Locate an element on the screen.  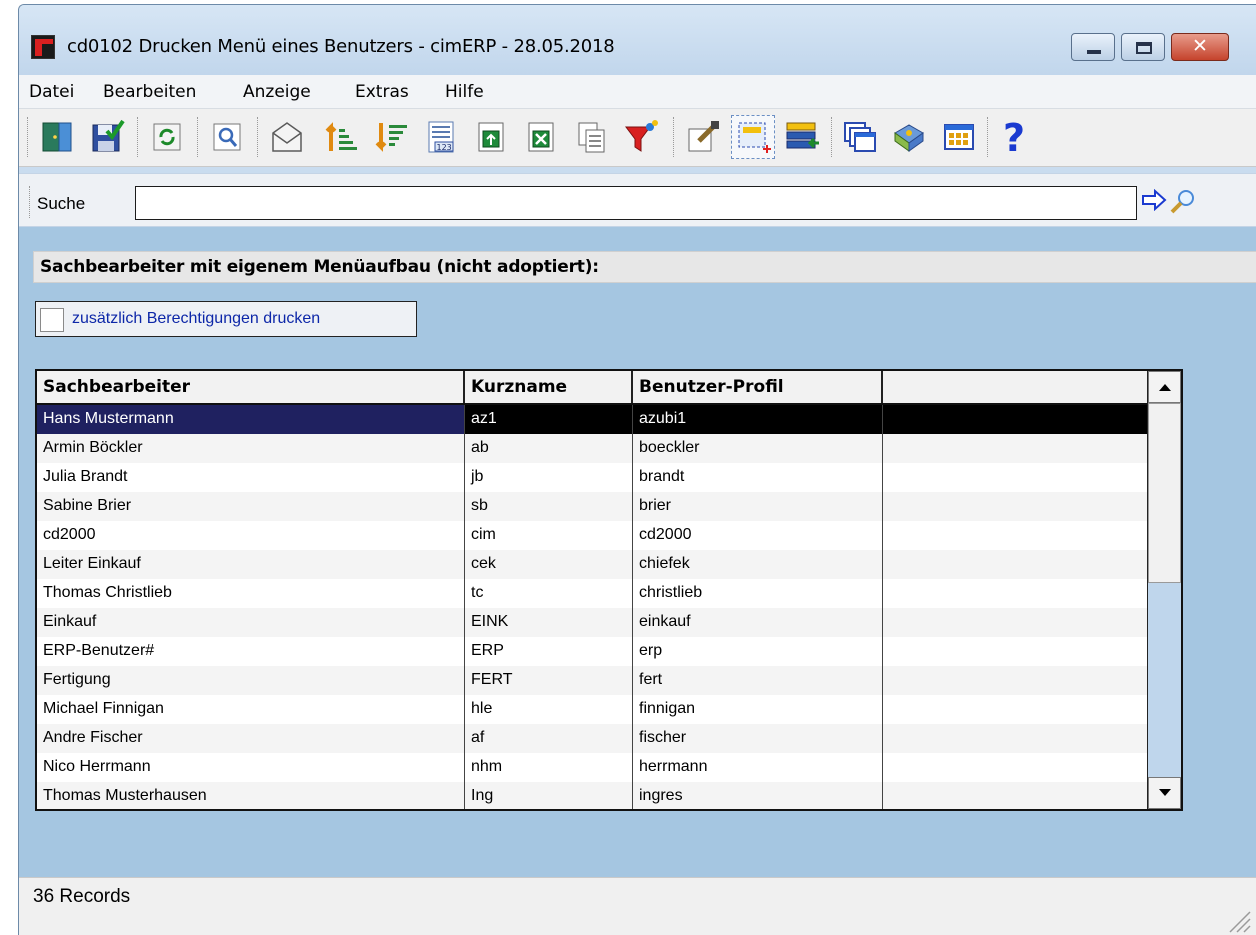
table-row: Sabine Brier sb brier is located at coordinates (592, 506).